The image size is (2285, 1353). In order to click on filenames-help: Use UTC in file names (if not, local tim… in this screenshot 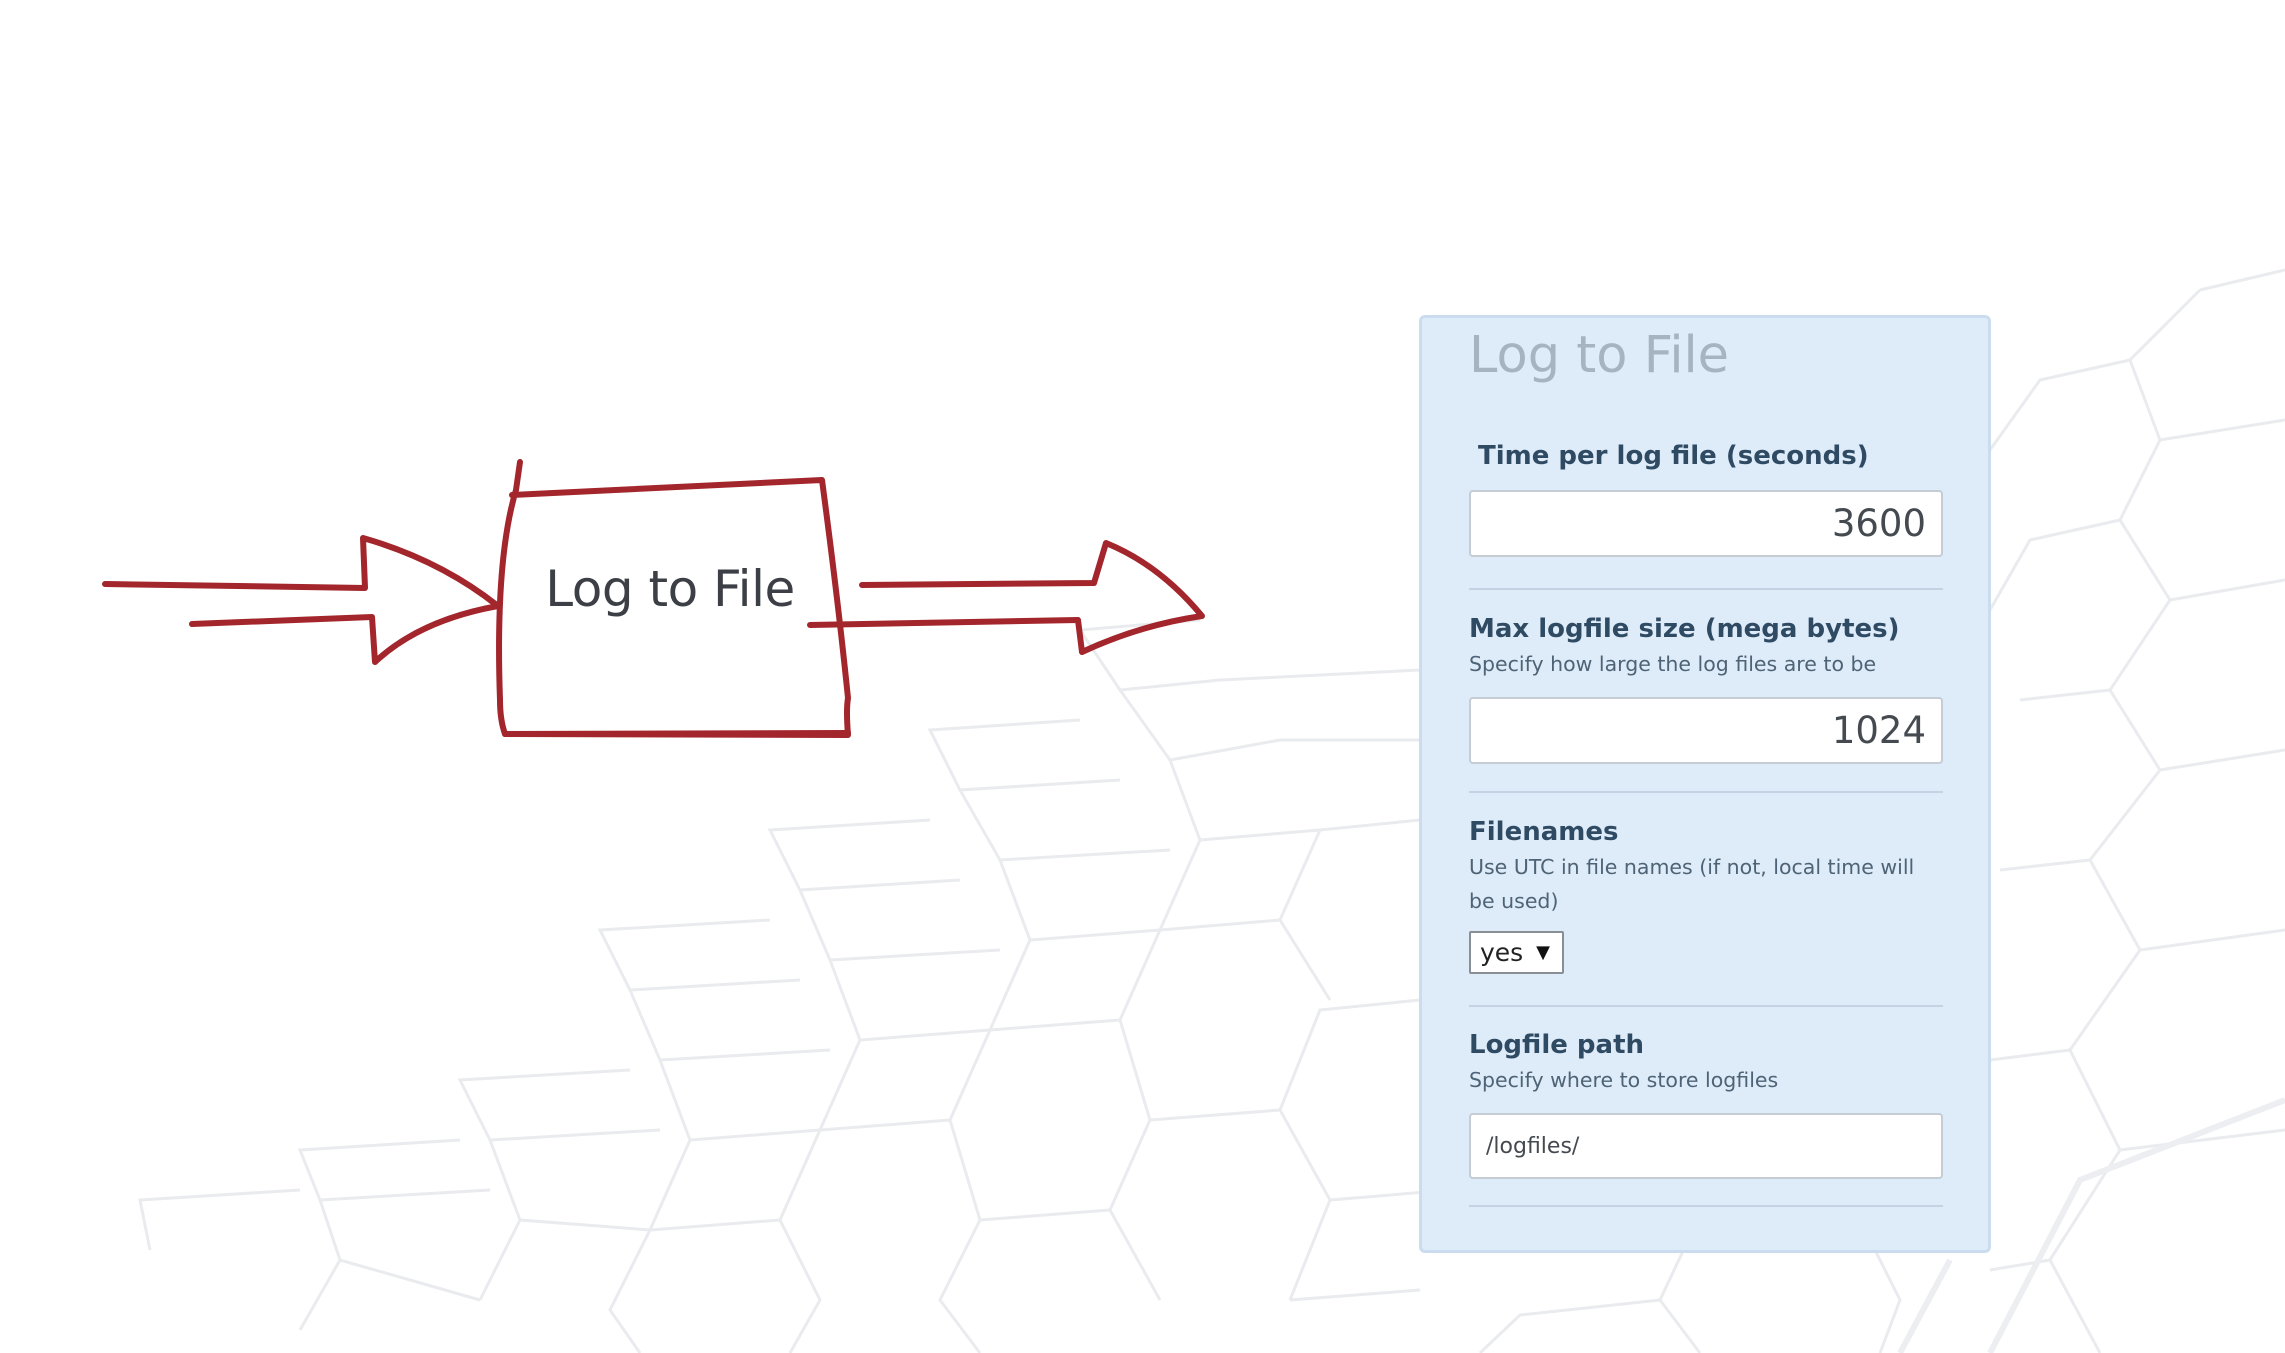, I will do `click(1692, 884)`.